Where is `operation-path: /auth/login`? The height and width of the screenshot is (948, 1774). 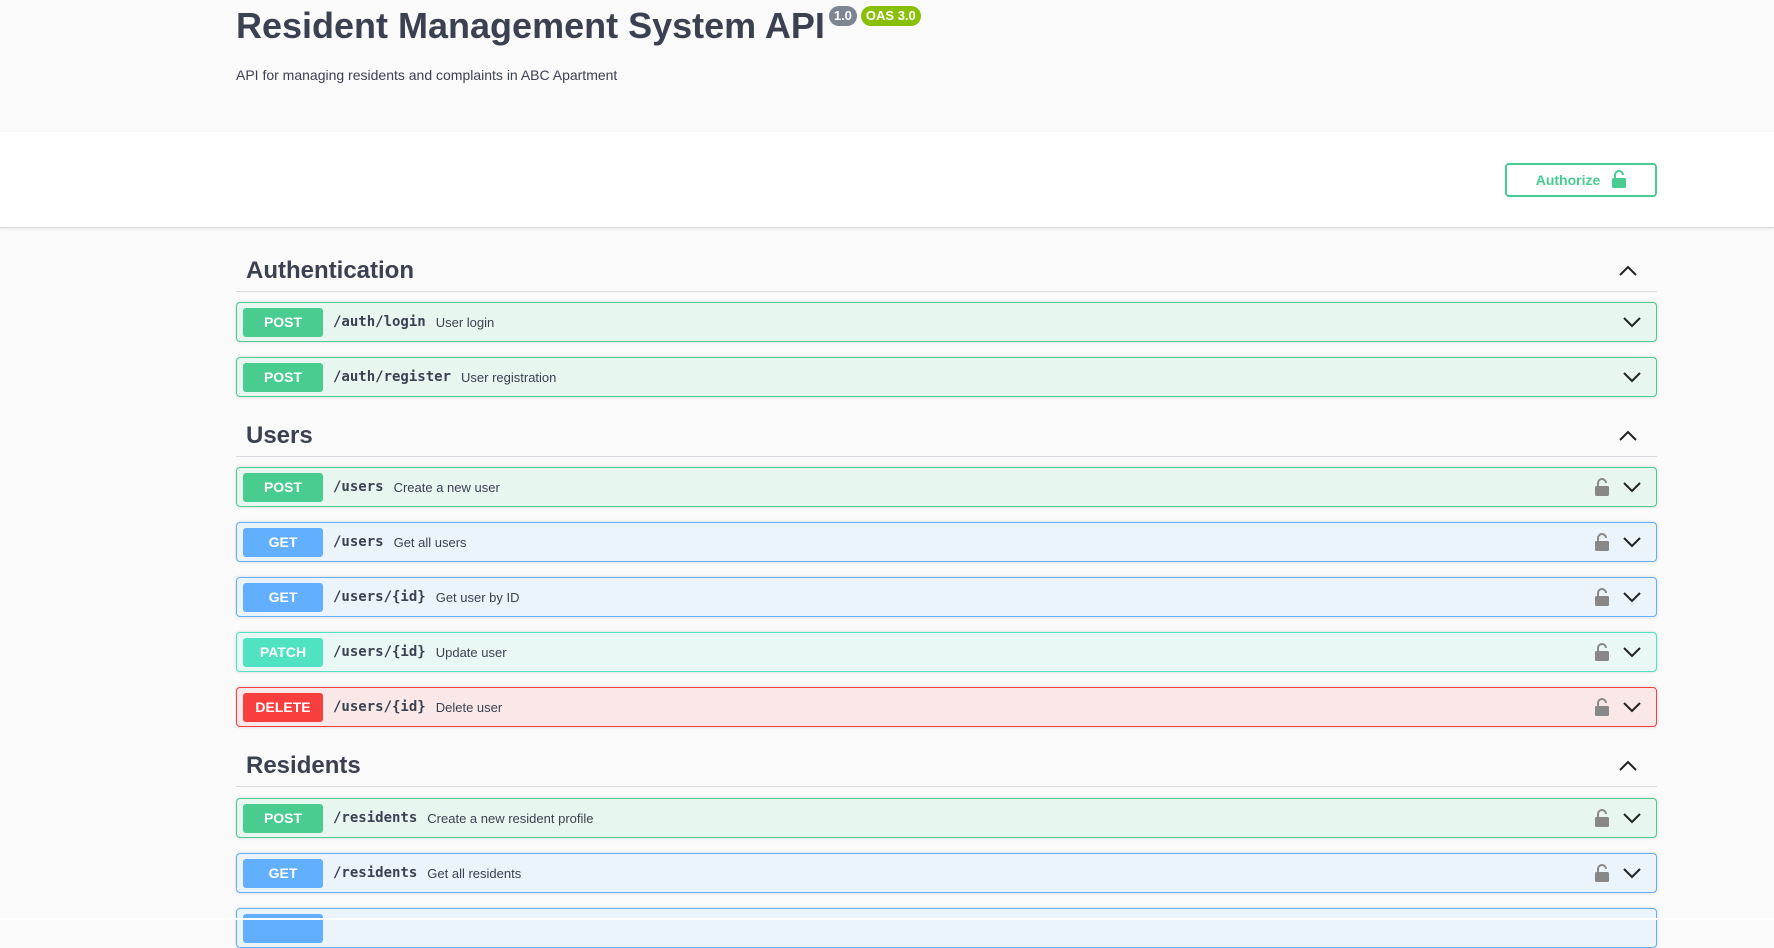 operation-path: /auth/login is located at coordinates (379, 322).